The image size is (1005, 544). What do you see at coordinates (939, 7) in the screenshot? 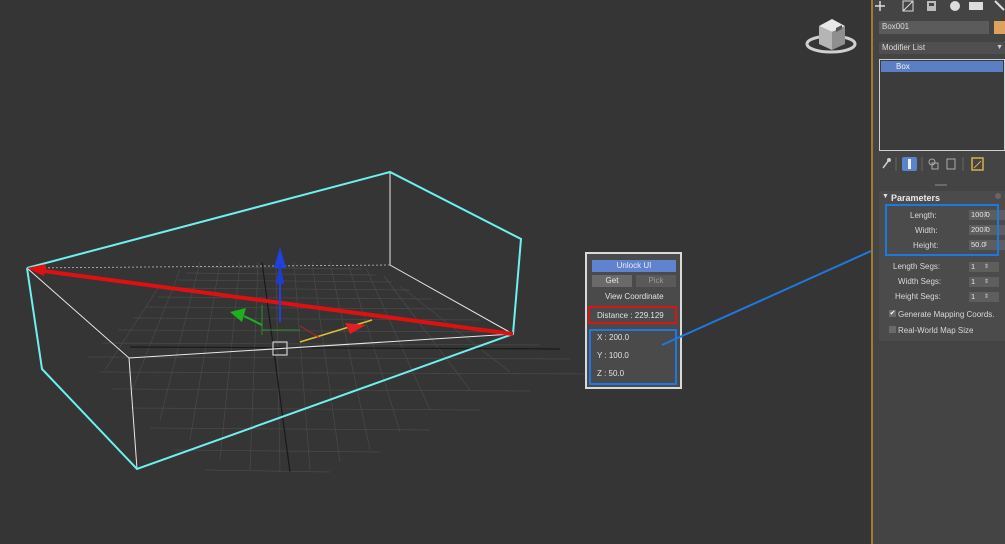
I see `command-panel-tabs` at bounding box center [939, 7].